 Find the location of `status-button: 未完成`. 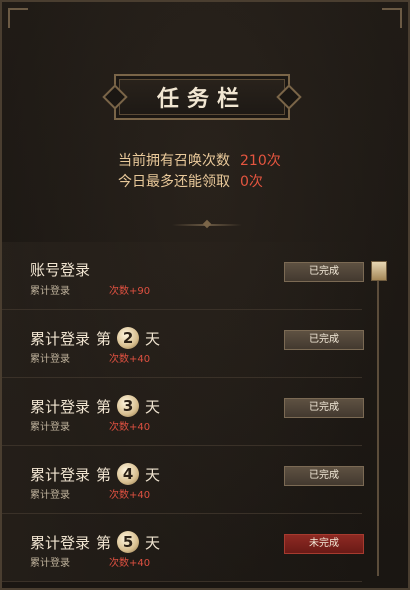

status-button: 未完成 is located at coordinates (324, 544).